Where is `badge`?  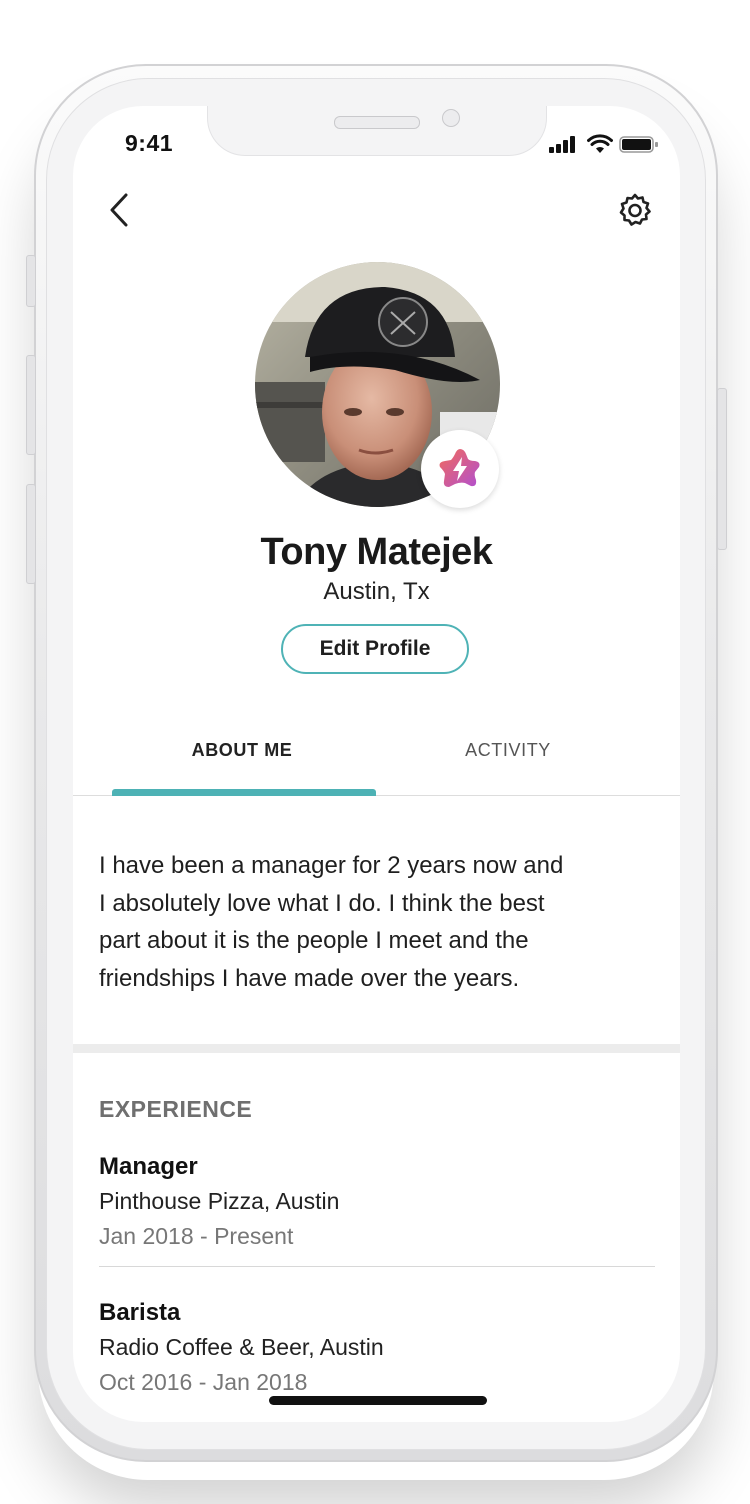
badge is located at coordinates (460, 469).